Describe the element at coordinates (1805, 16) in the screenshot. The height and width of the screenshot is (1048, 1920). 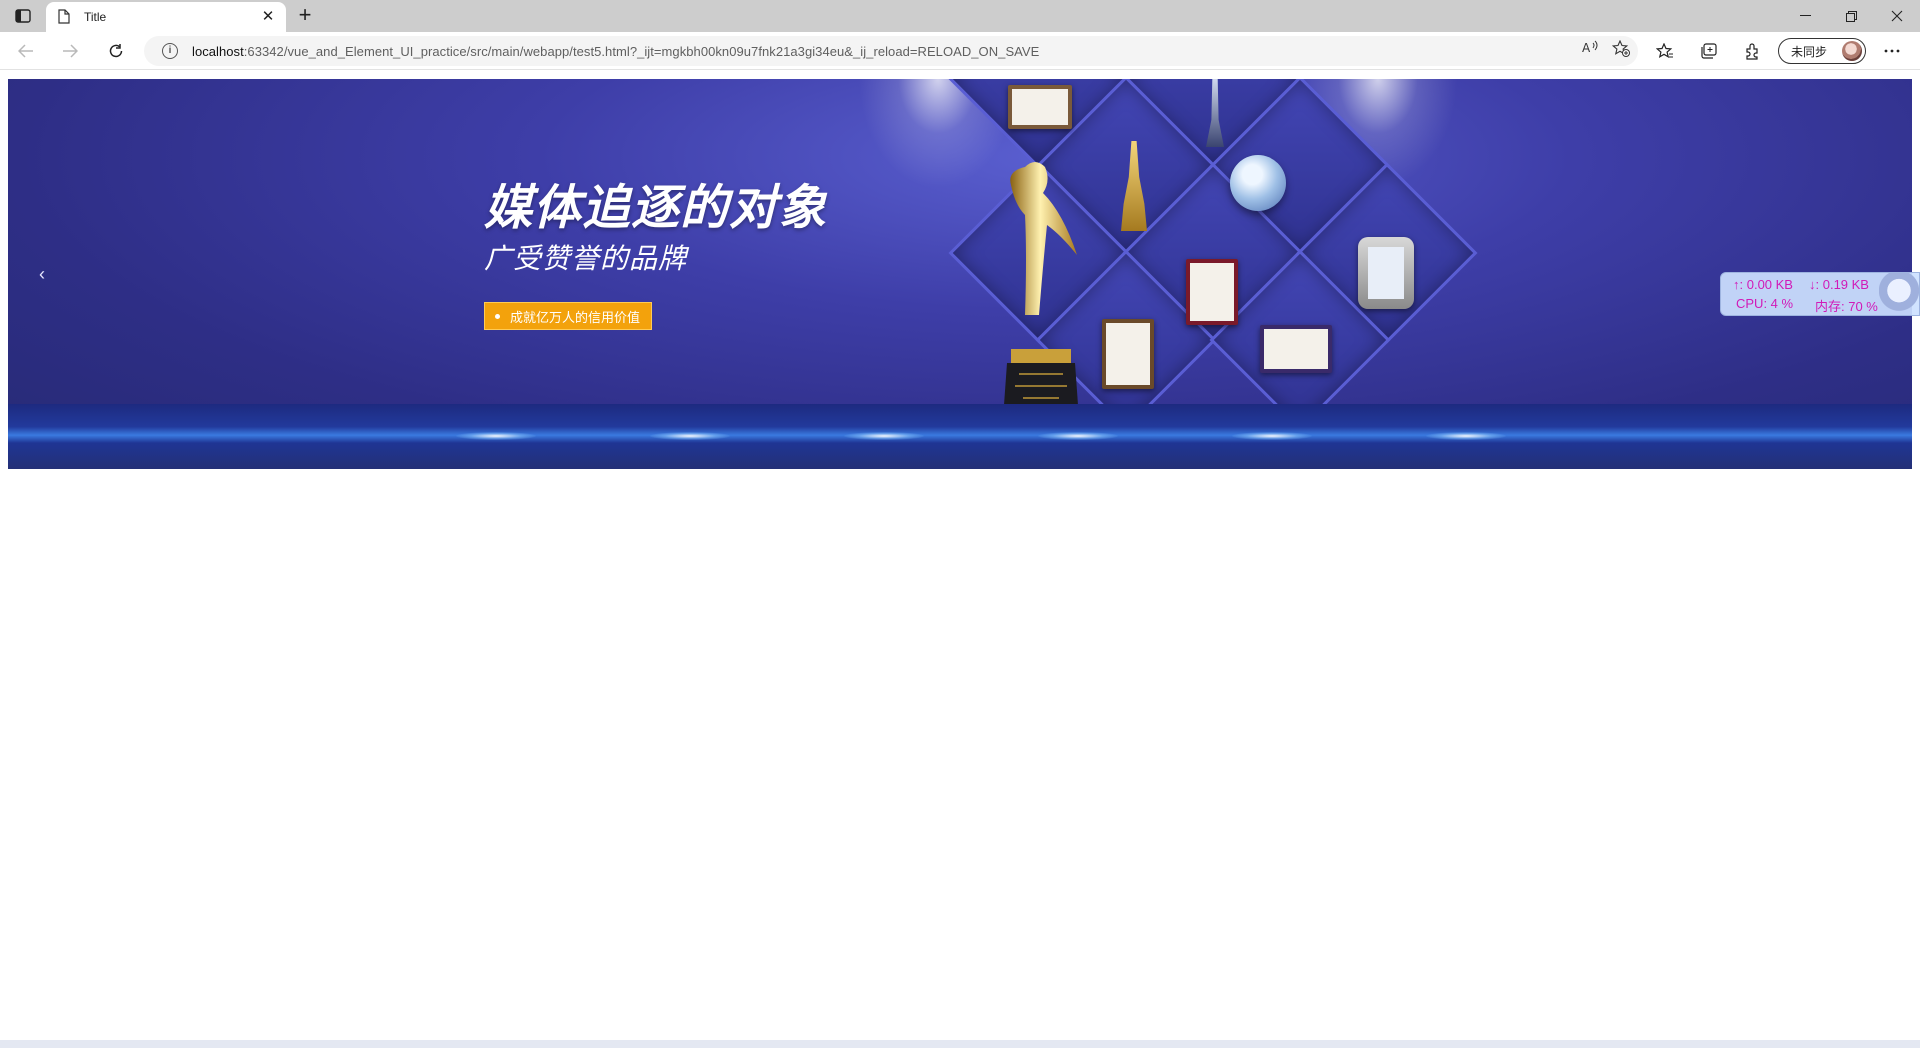
I see `minimize-icon` at that location.